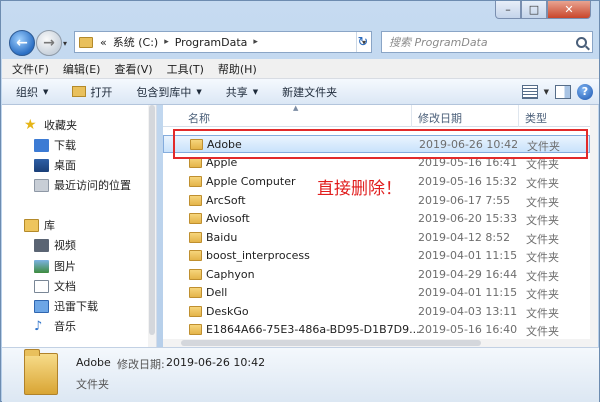 Image resolution: width=600 pixels, height=402 pixels. Describe the element at coordinates (487, 42) in the screenshot. I see `search-input: 搜索 ProgramData` at that location.